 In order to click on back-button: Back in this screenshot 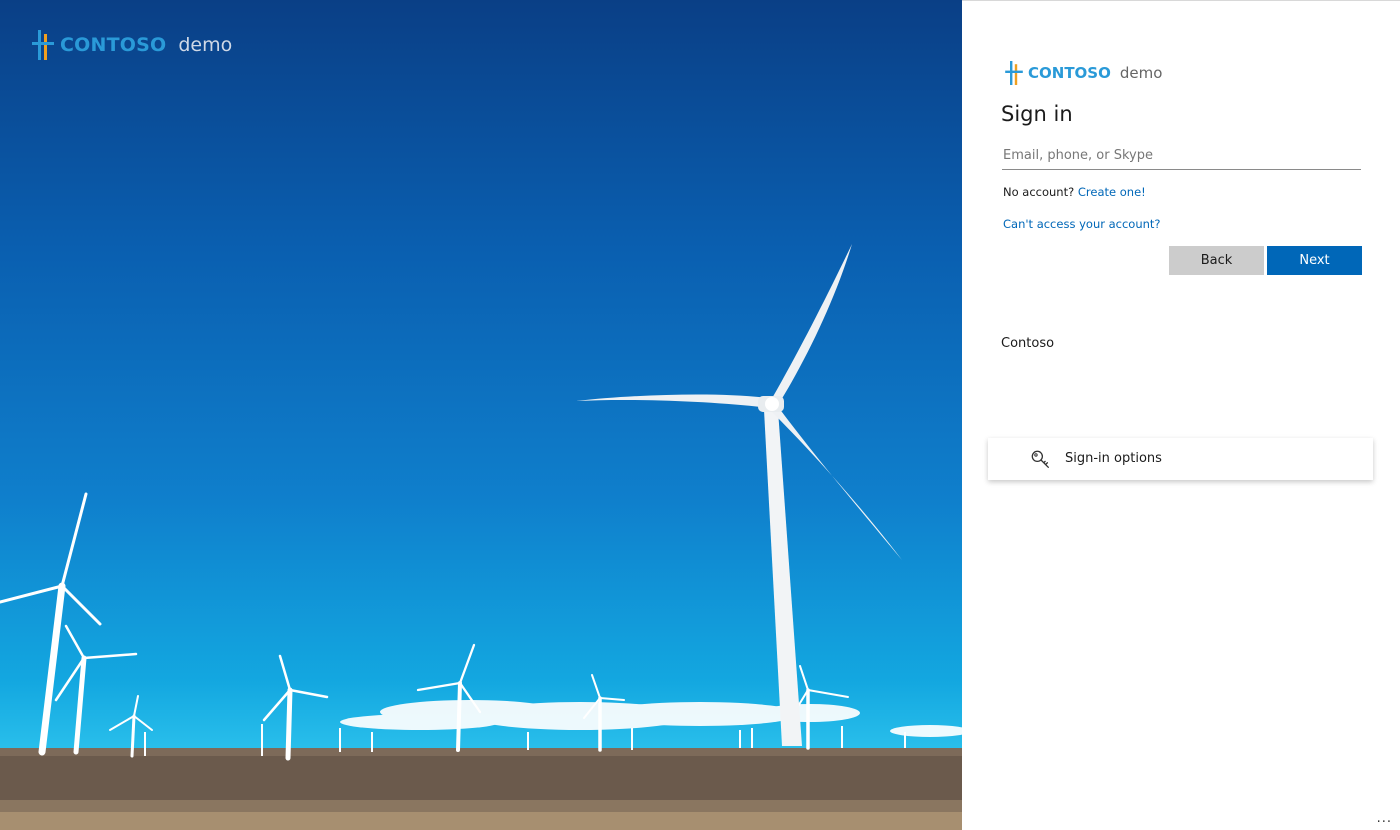, I will do `click(1216, 260)`.